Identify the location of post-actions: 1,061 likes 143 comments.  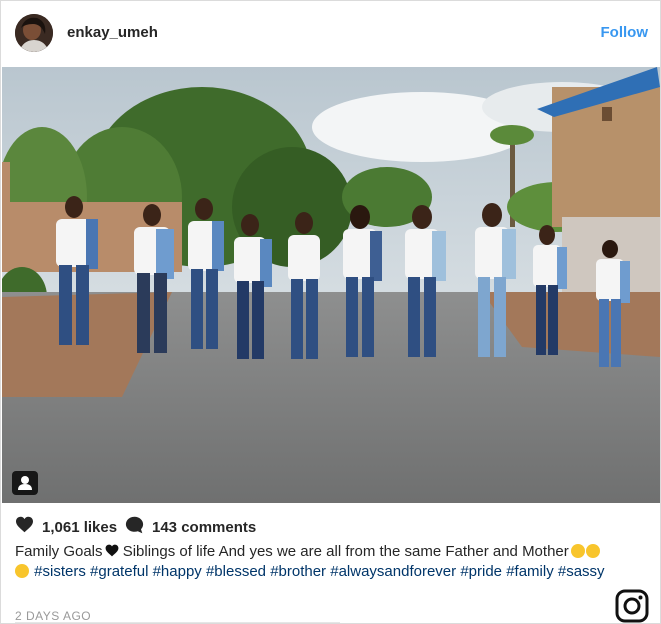
(215, 527).